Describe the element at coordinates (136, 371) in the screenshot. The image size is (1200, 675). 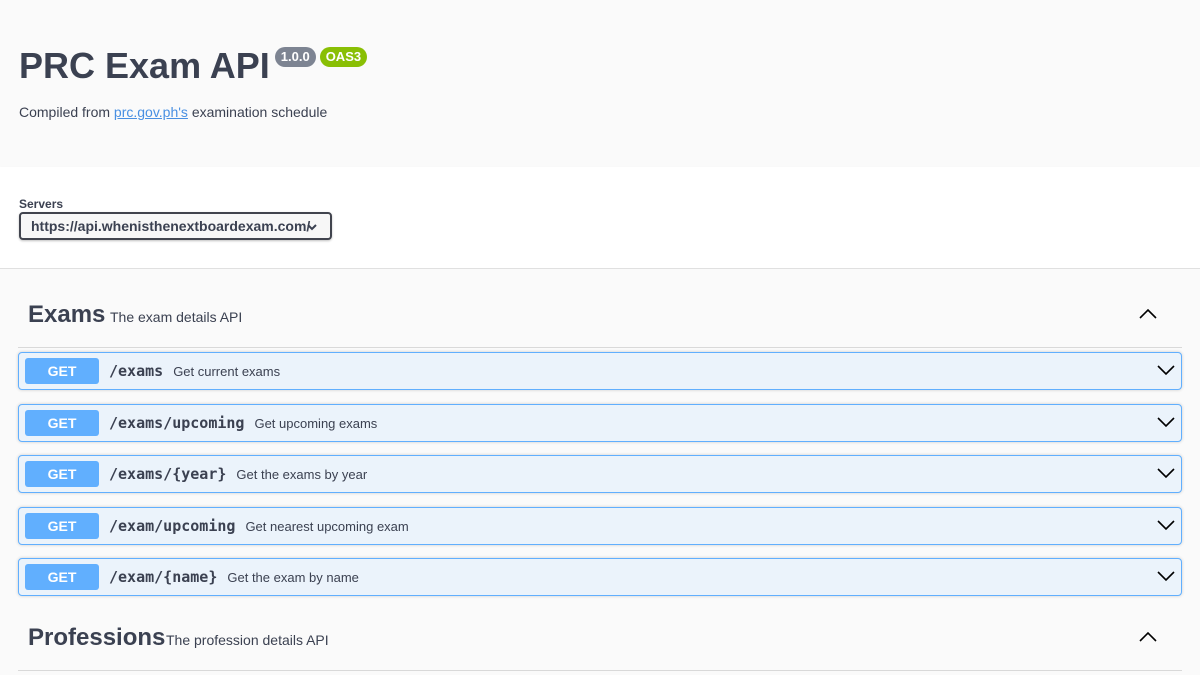
I see `operation-path: /exams` at that location.